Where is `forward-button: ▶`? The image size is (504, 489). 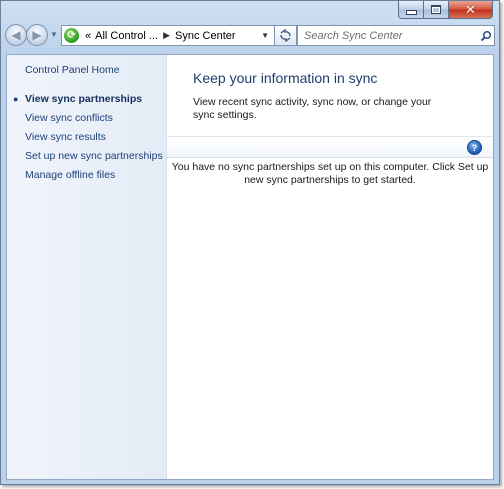
forward-button: ▶ is located at coordinates (37, 35).